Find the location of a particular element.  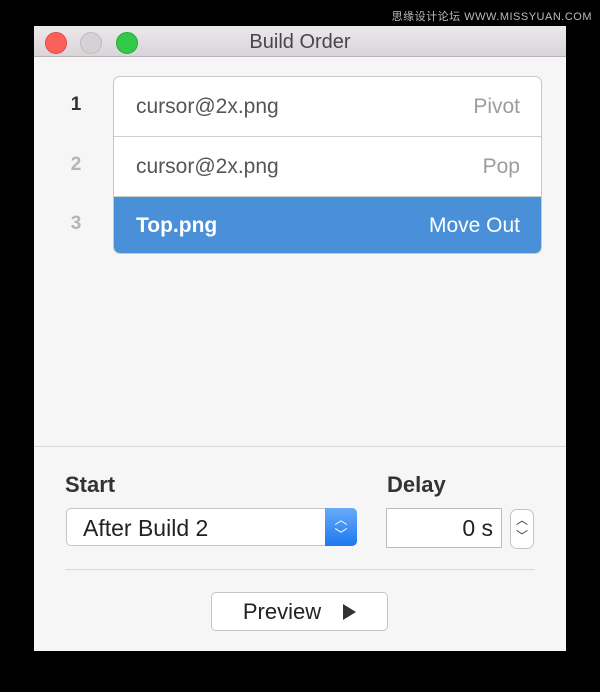

delay-field: 0 s is located at coordinates (444, 528).